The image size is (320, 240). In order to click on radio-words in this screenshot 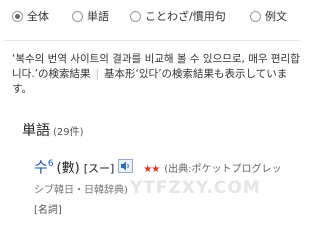, I will do `click(77, 16)`.